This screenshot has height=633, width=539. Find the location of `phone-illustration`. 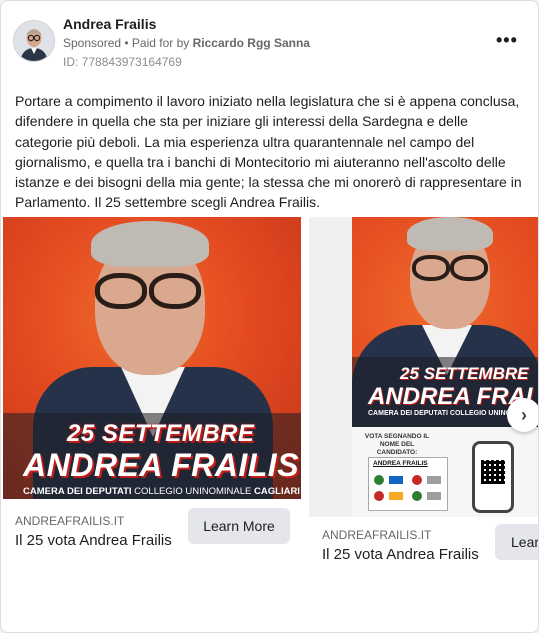

phone-illustration is located at coordinates (493, 477).